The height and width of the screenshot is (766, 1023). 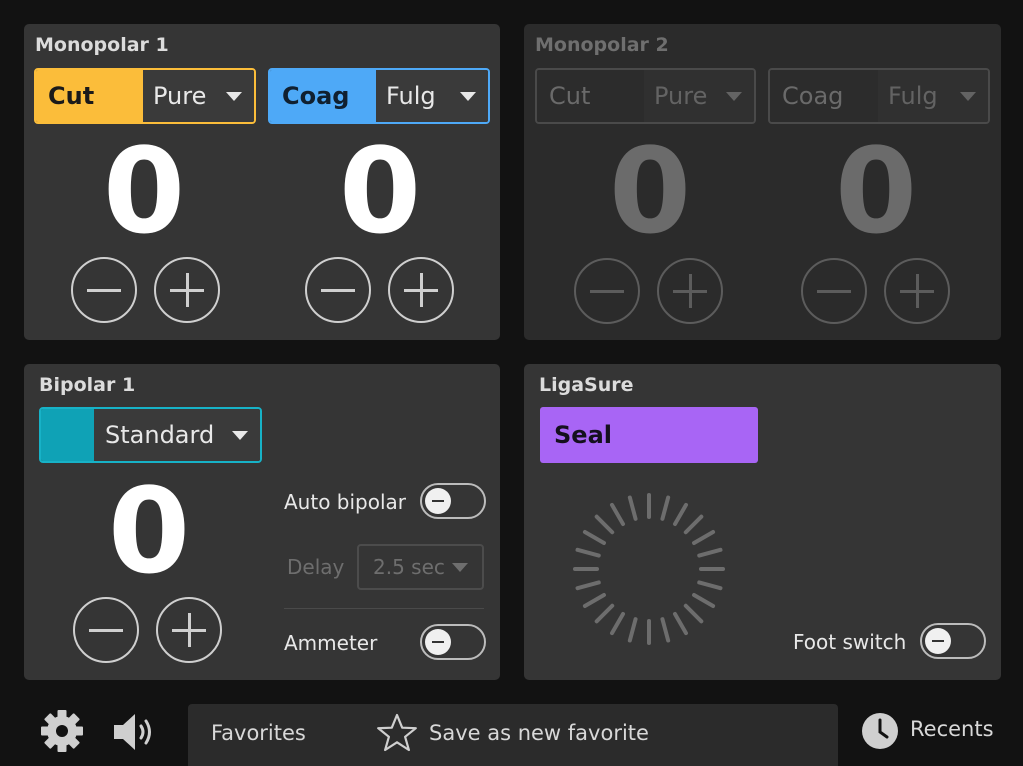 I want to click on clock-icon, so click(x=880, y=731).